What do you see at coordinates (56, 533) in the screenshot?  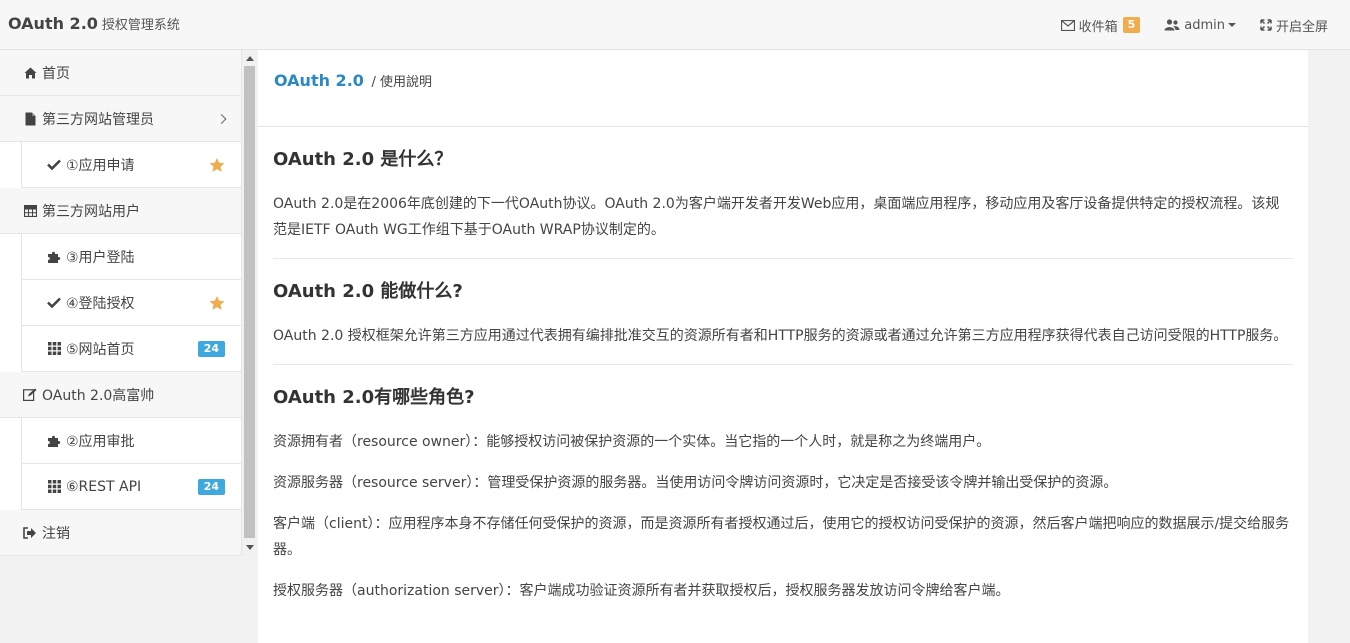 I see `sidebar-item-label: 注销` at bounding box center [56, 533].